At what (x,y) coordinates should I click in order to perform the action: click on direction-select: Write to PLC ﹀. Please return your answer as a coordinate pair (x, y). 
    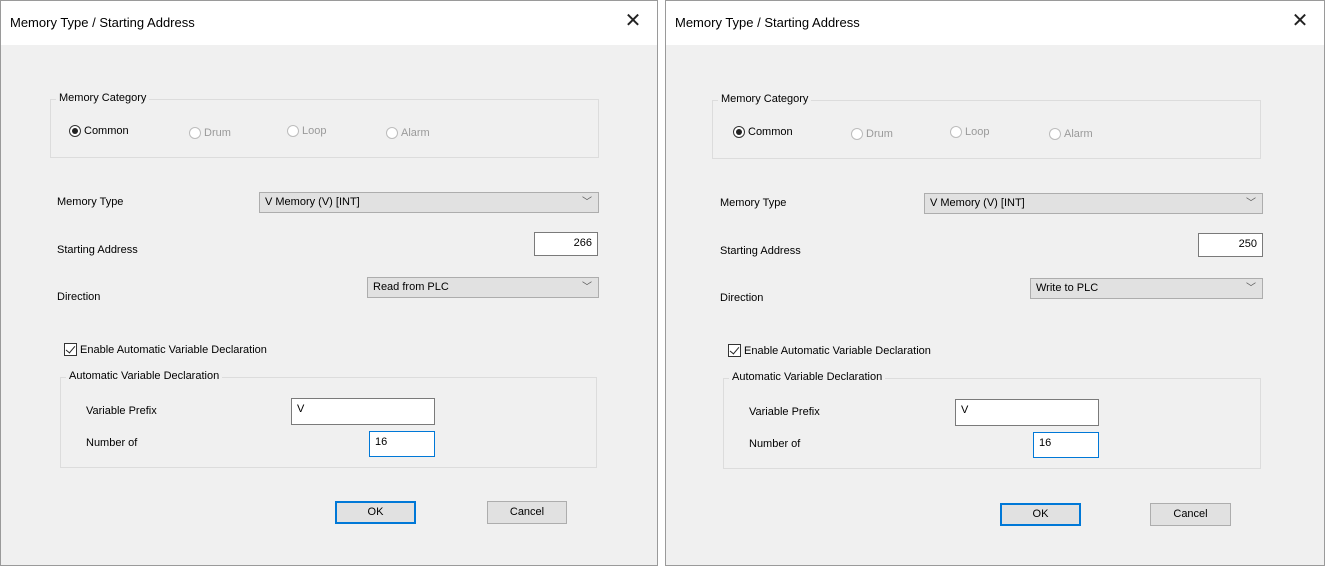
    Looking at the image, I should click on (1146, 288).